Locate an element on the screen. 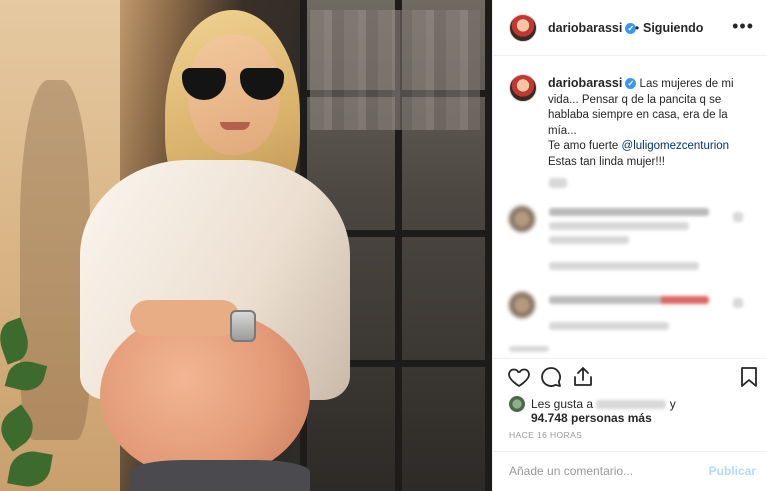  publish-button: Publicar is located at coordinates (732, 471).